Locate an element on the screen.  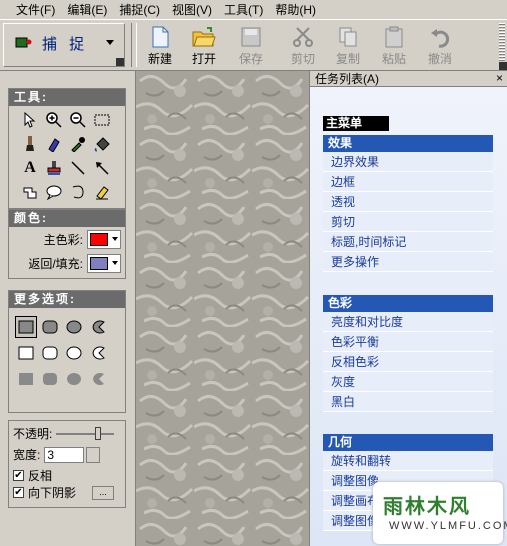
undo-icon is located at coordinates (440, 38).